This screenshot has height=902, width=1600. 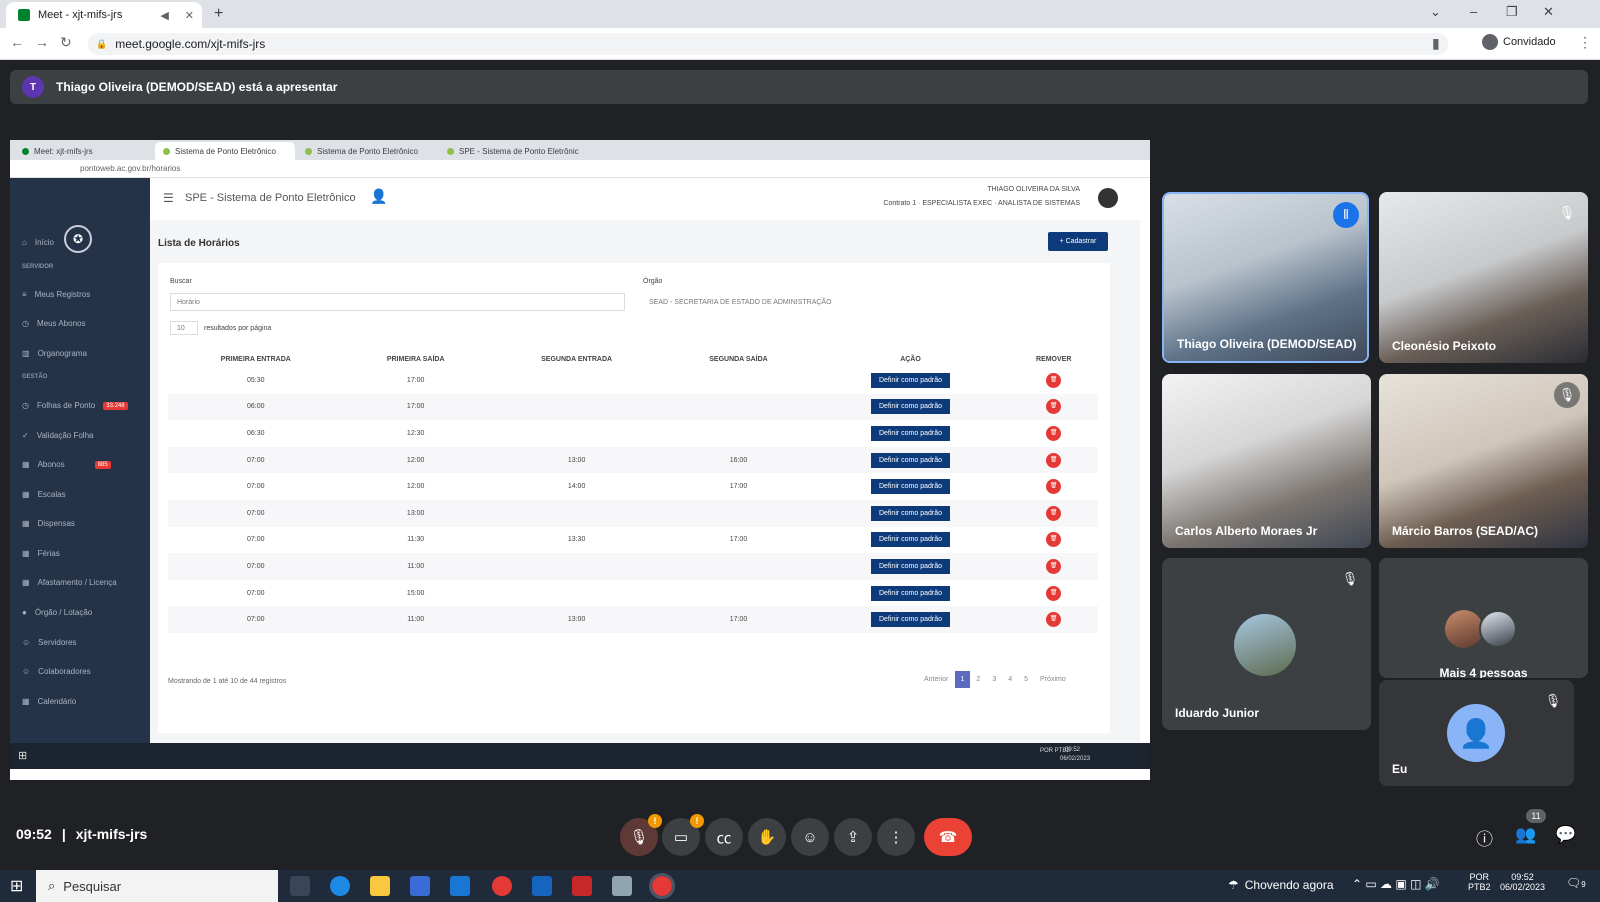 I want to click on column-header: PRIMEIRA SAÍDA, so click(x=415, y=359).